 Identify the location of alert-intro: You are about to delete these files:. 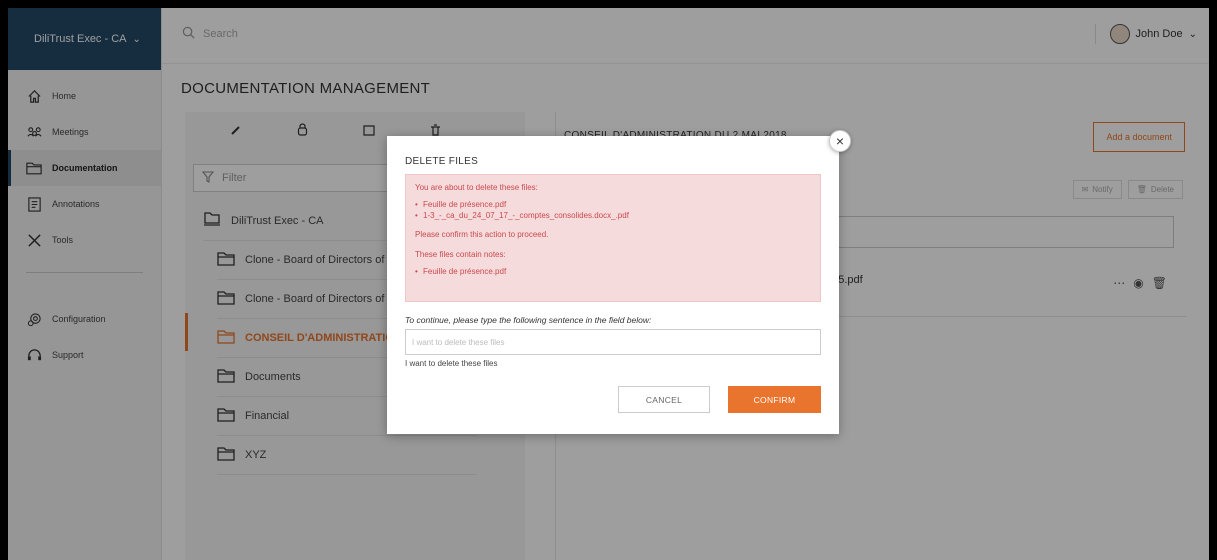
(476, 187).